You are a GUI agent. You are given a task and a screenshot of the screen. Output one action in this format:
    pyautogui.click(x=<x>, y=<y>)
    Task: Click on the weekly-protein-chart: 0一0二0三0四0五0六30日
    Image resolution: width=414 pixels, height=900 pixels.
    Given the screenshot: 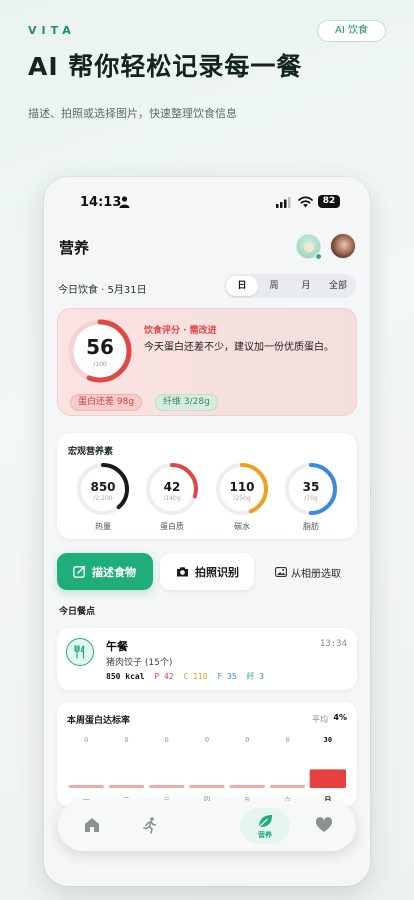 What is the action you would take?
    pyautogui.click(x=207, y=770)
    